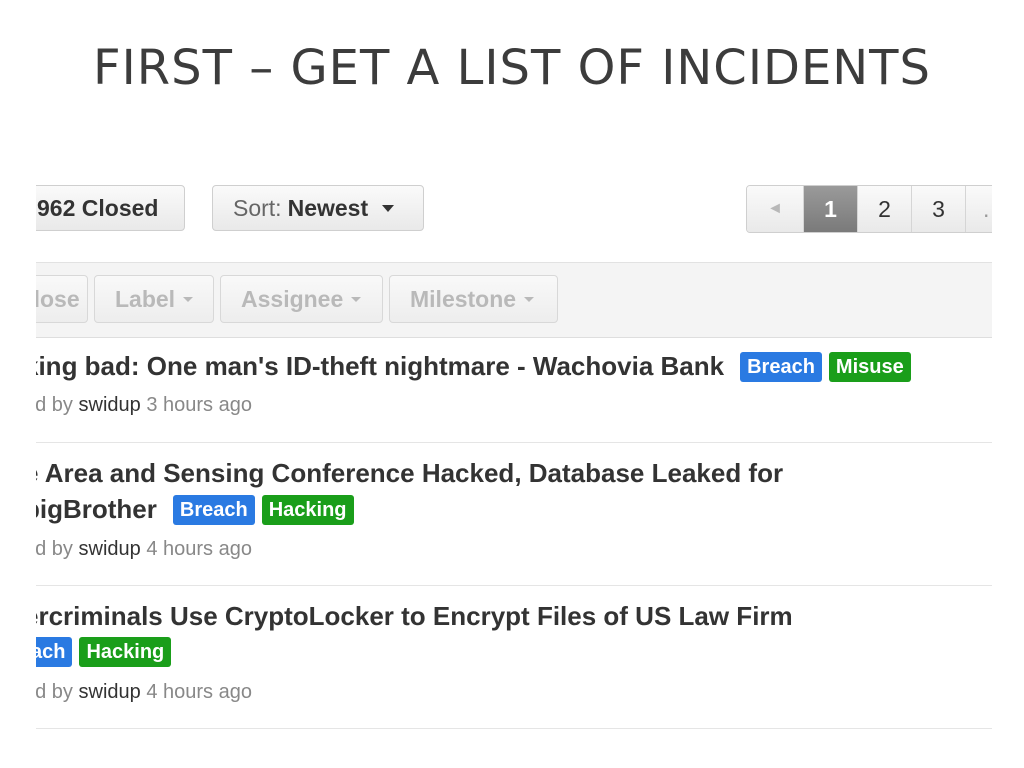 This screenshot has height=768, width=1024. What do you see at coordinates (145, 298) in the screenshot?
I see `label-filter-label: Label` at bounding box center [145, 298].